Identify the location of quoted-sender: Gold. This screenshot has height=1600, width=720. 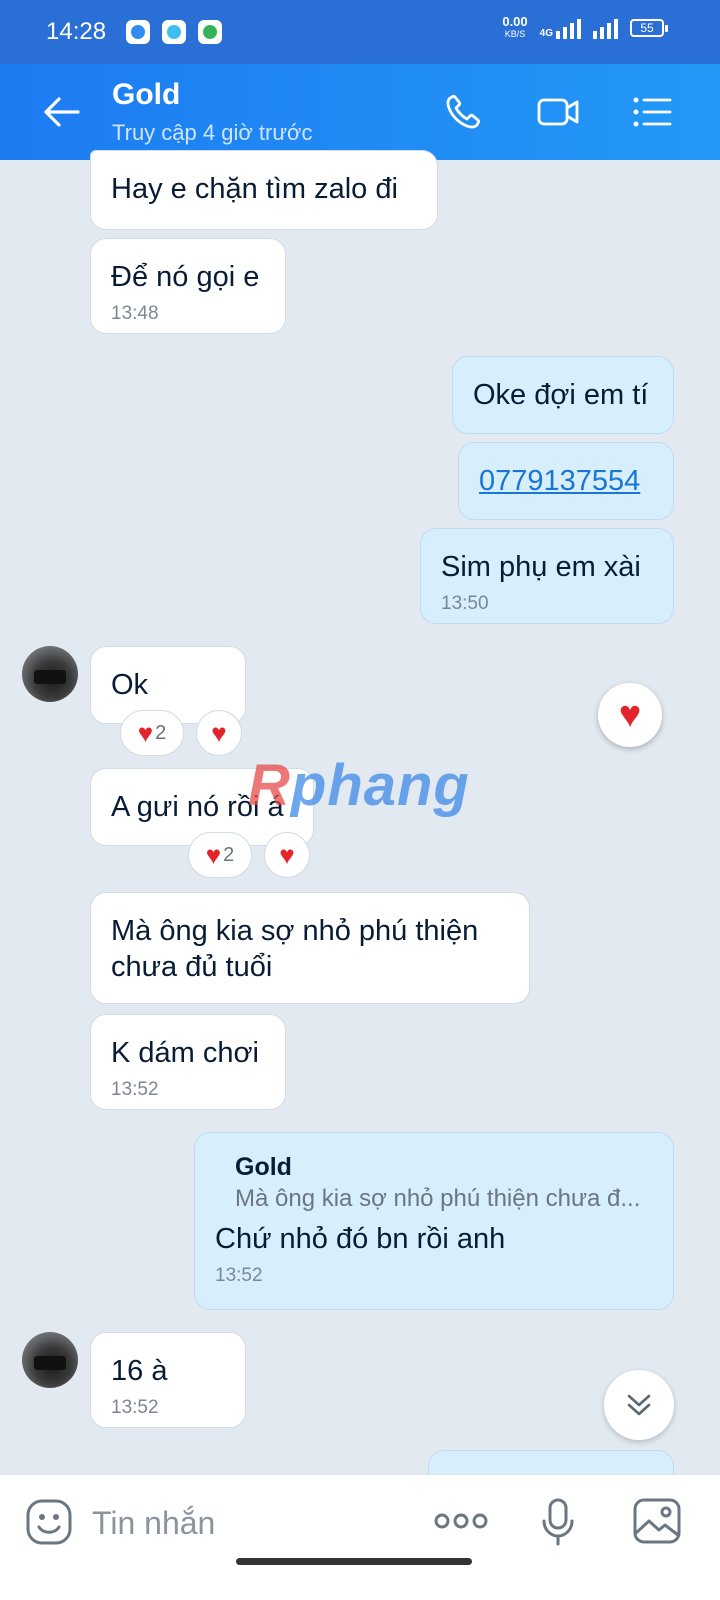
(263, 1167).